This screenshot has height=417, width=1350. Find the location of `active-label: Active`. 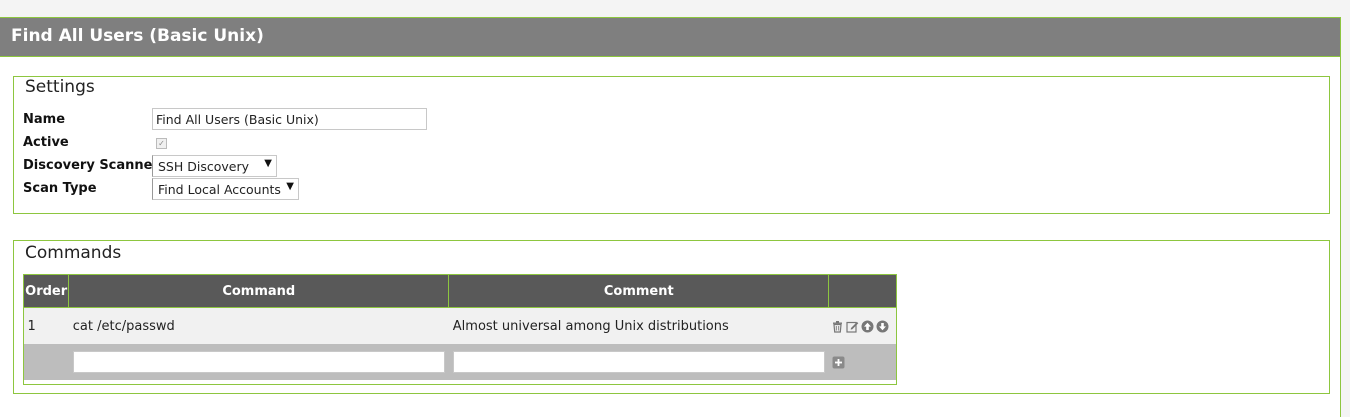

active-label: Active is located at coordinates (46, 142).